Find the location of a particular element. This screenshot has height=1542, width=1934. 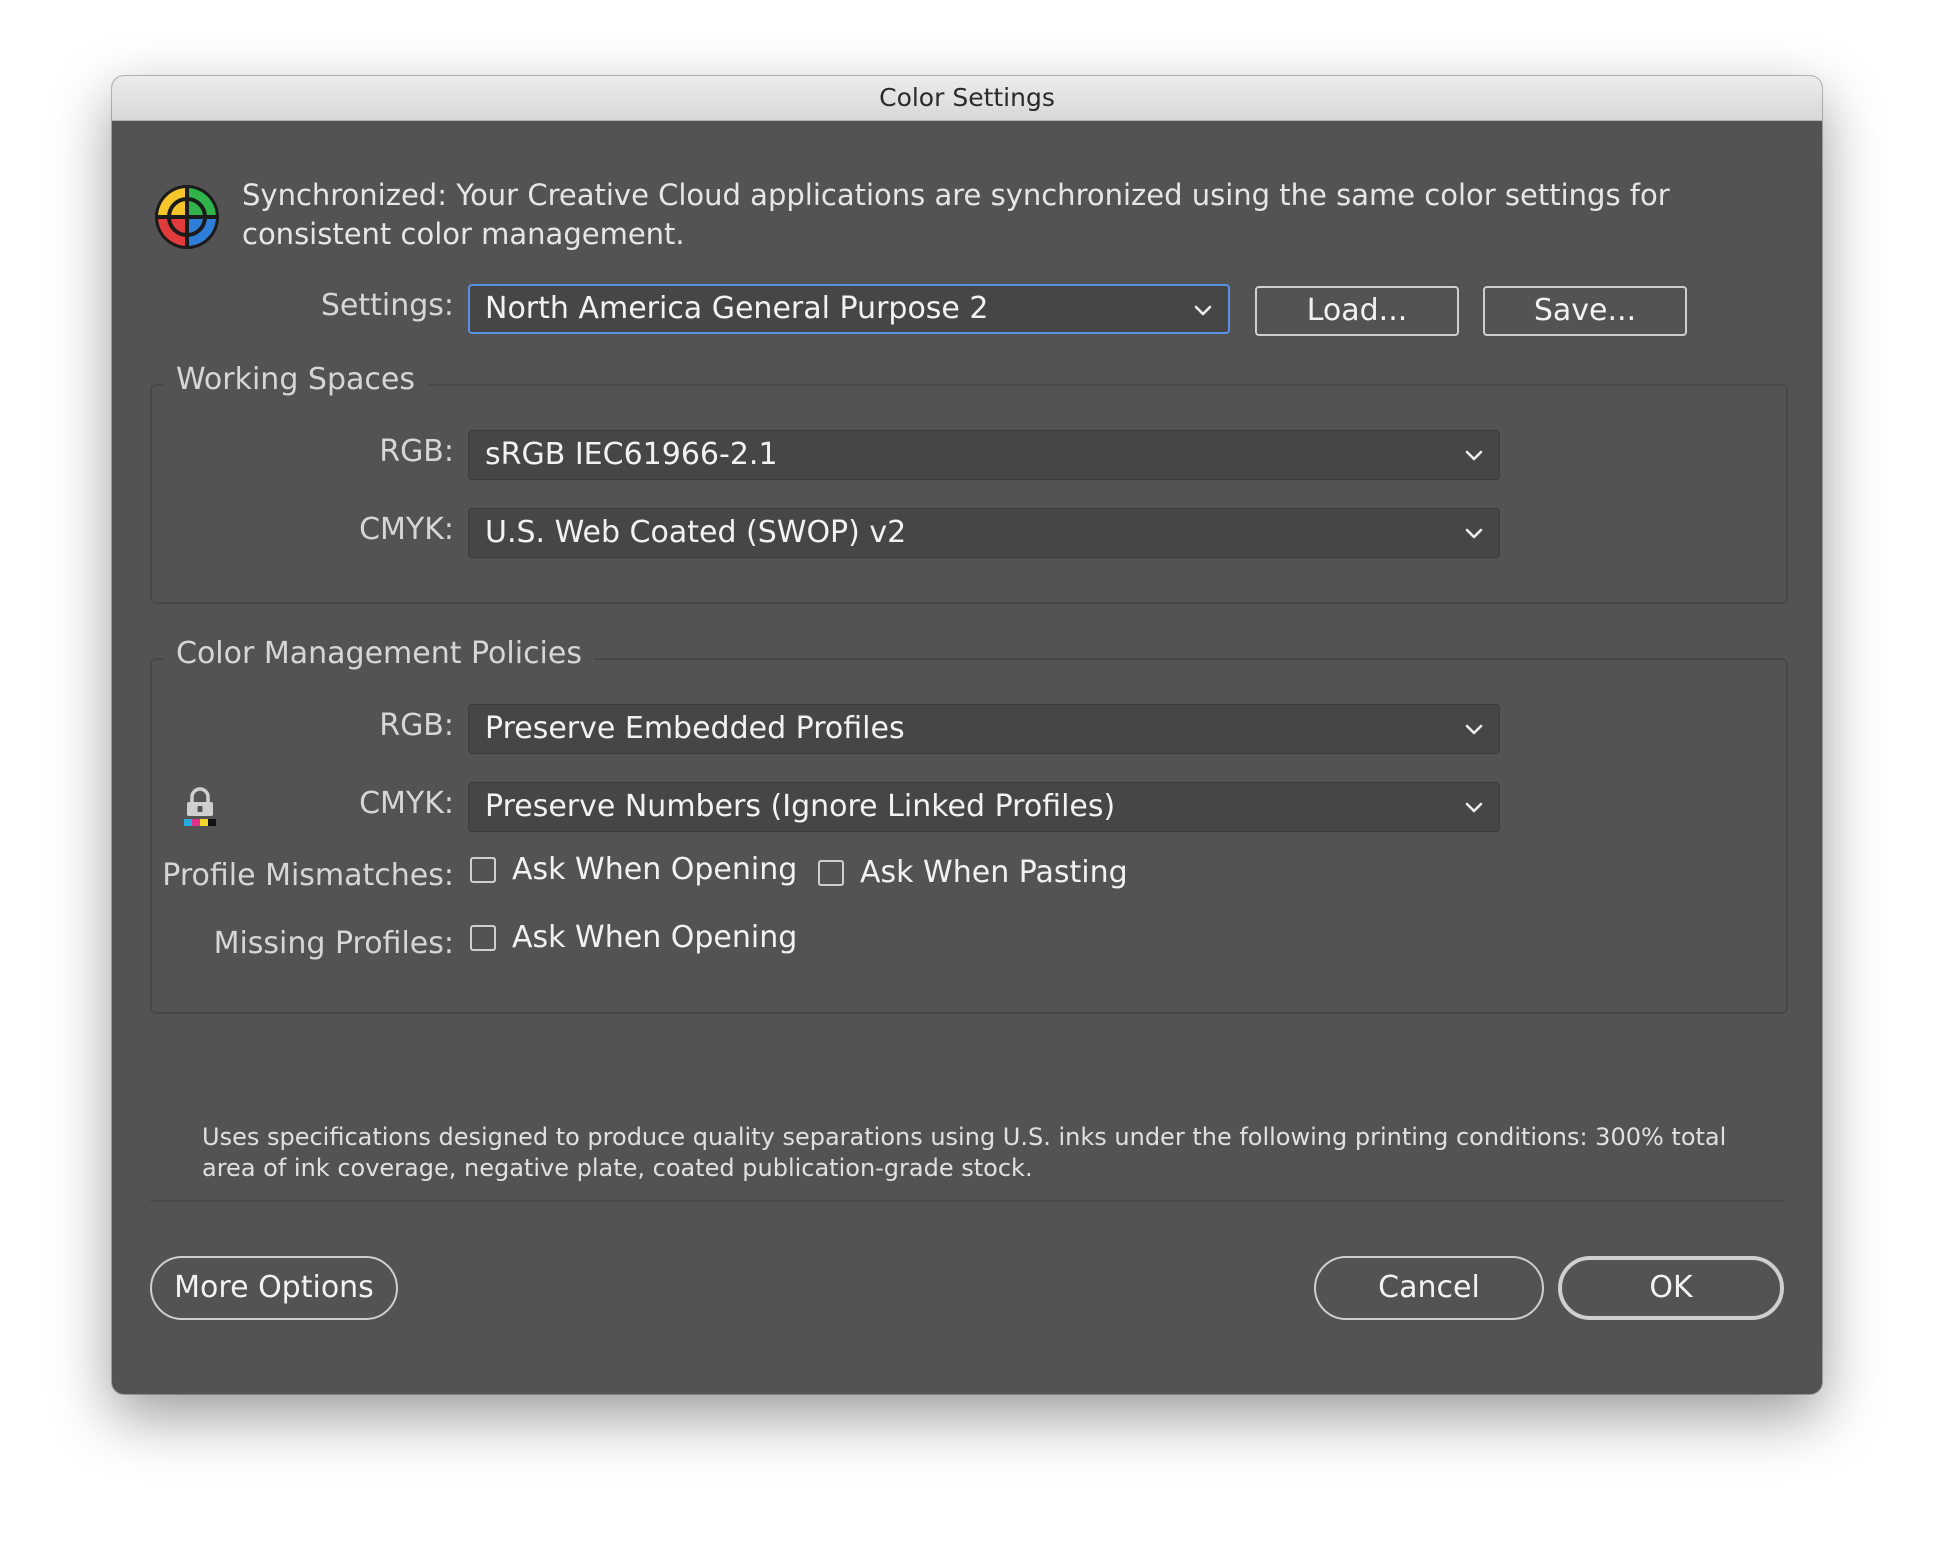

policy-rgb-select: Preserve Embedded Profiles is located at coordinates (984, 729).